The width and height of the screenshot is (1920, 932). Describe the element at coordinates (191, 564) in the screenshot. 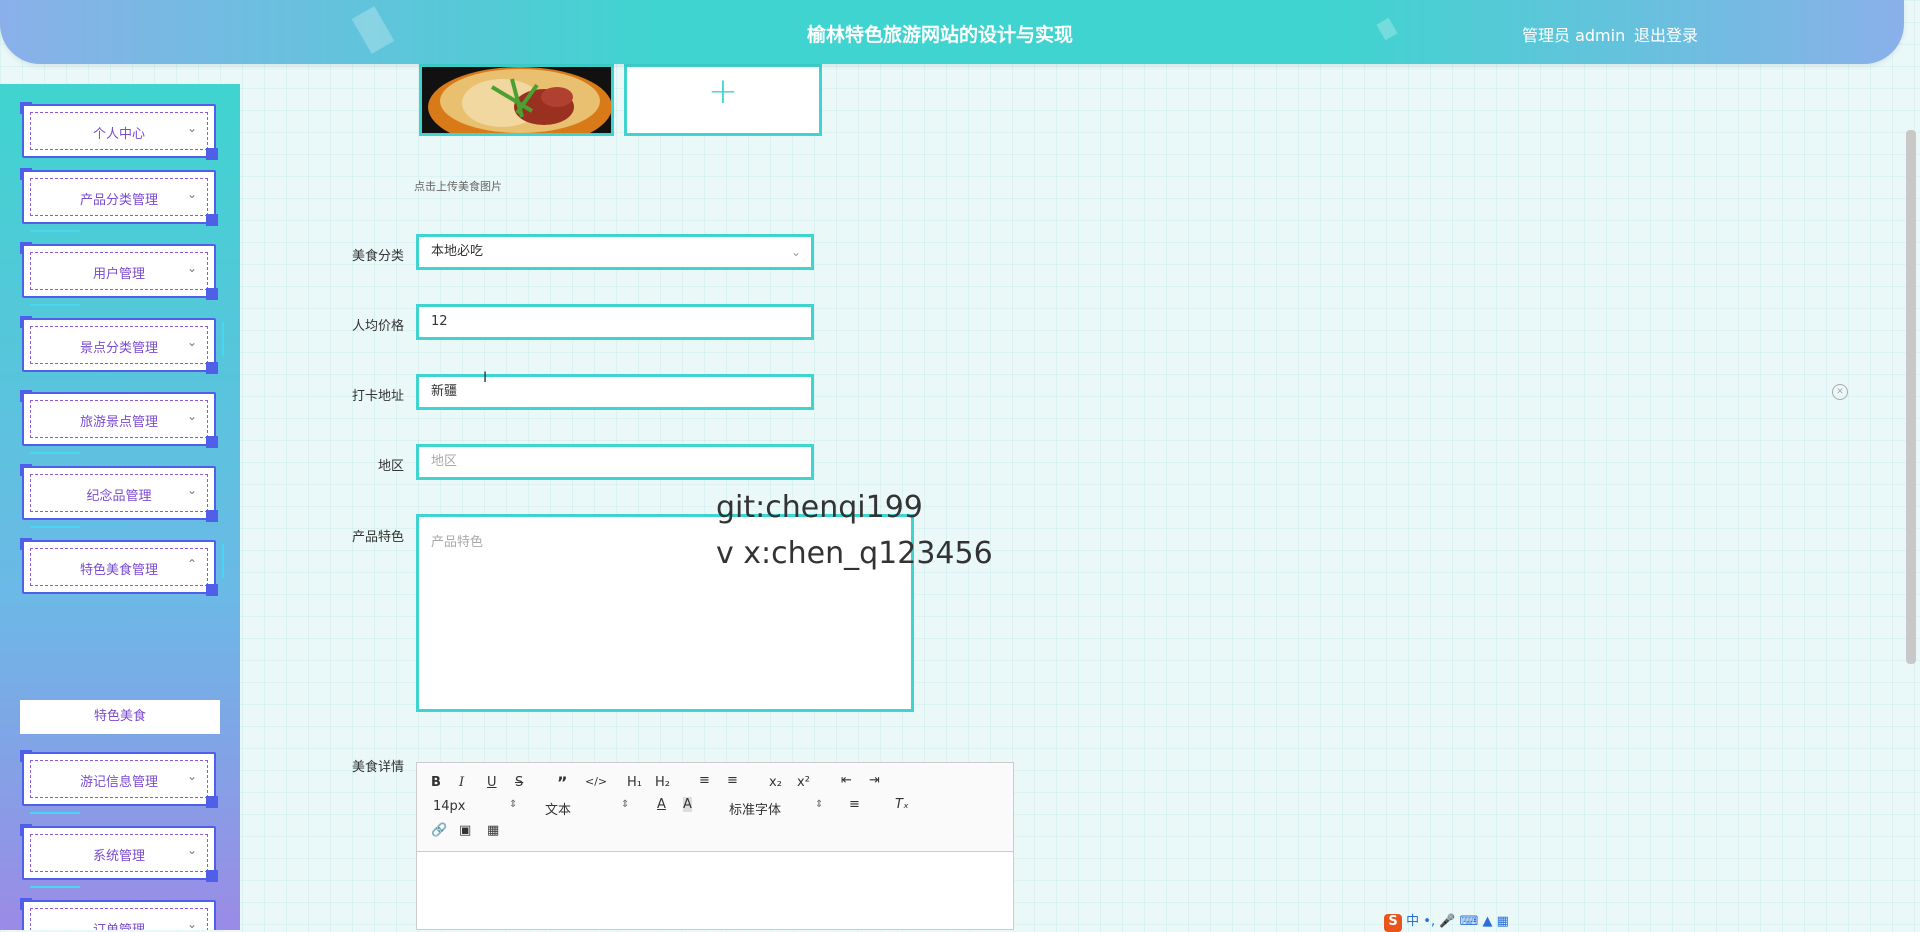

I see `chevron-up-icon: ⌃` at that location.